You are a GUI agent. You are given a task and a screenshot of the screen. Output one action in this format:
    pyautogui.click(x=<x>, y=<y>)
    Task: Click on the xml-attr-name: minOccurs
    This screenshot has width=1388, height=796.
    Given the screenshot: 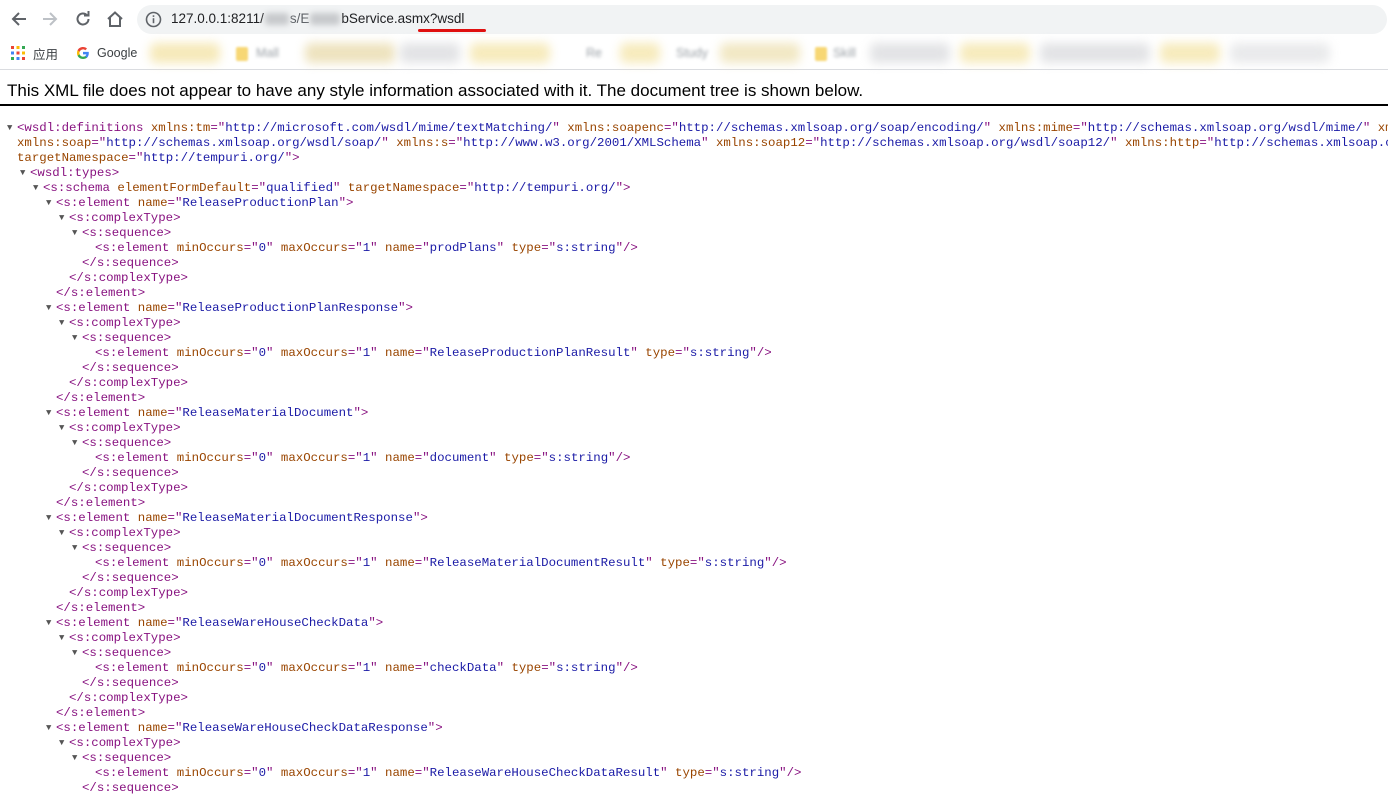 What is the action you would take?
    pyautogui.click(x=210, y=563)
    